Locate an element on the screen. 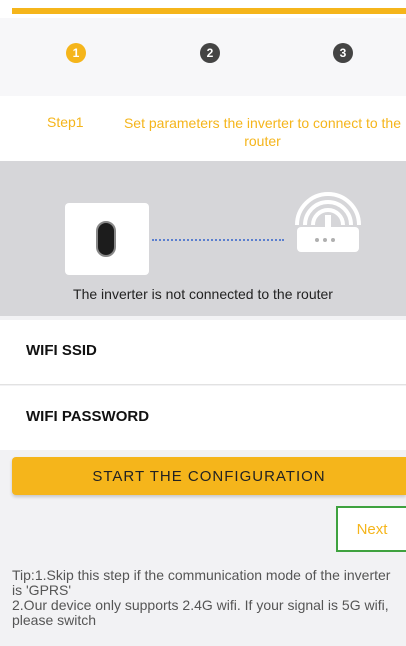 The height and width of the screenshot is (646, 406). router-body is located at coordinates (328, 239).